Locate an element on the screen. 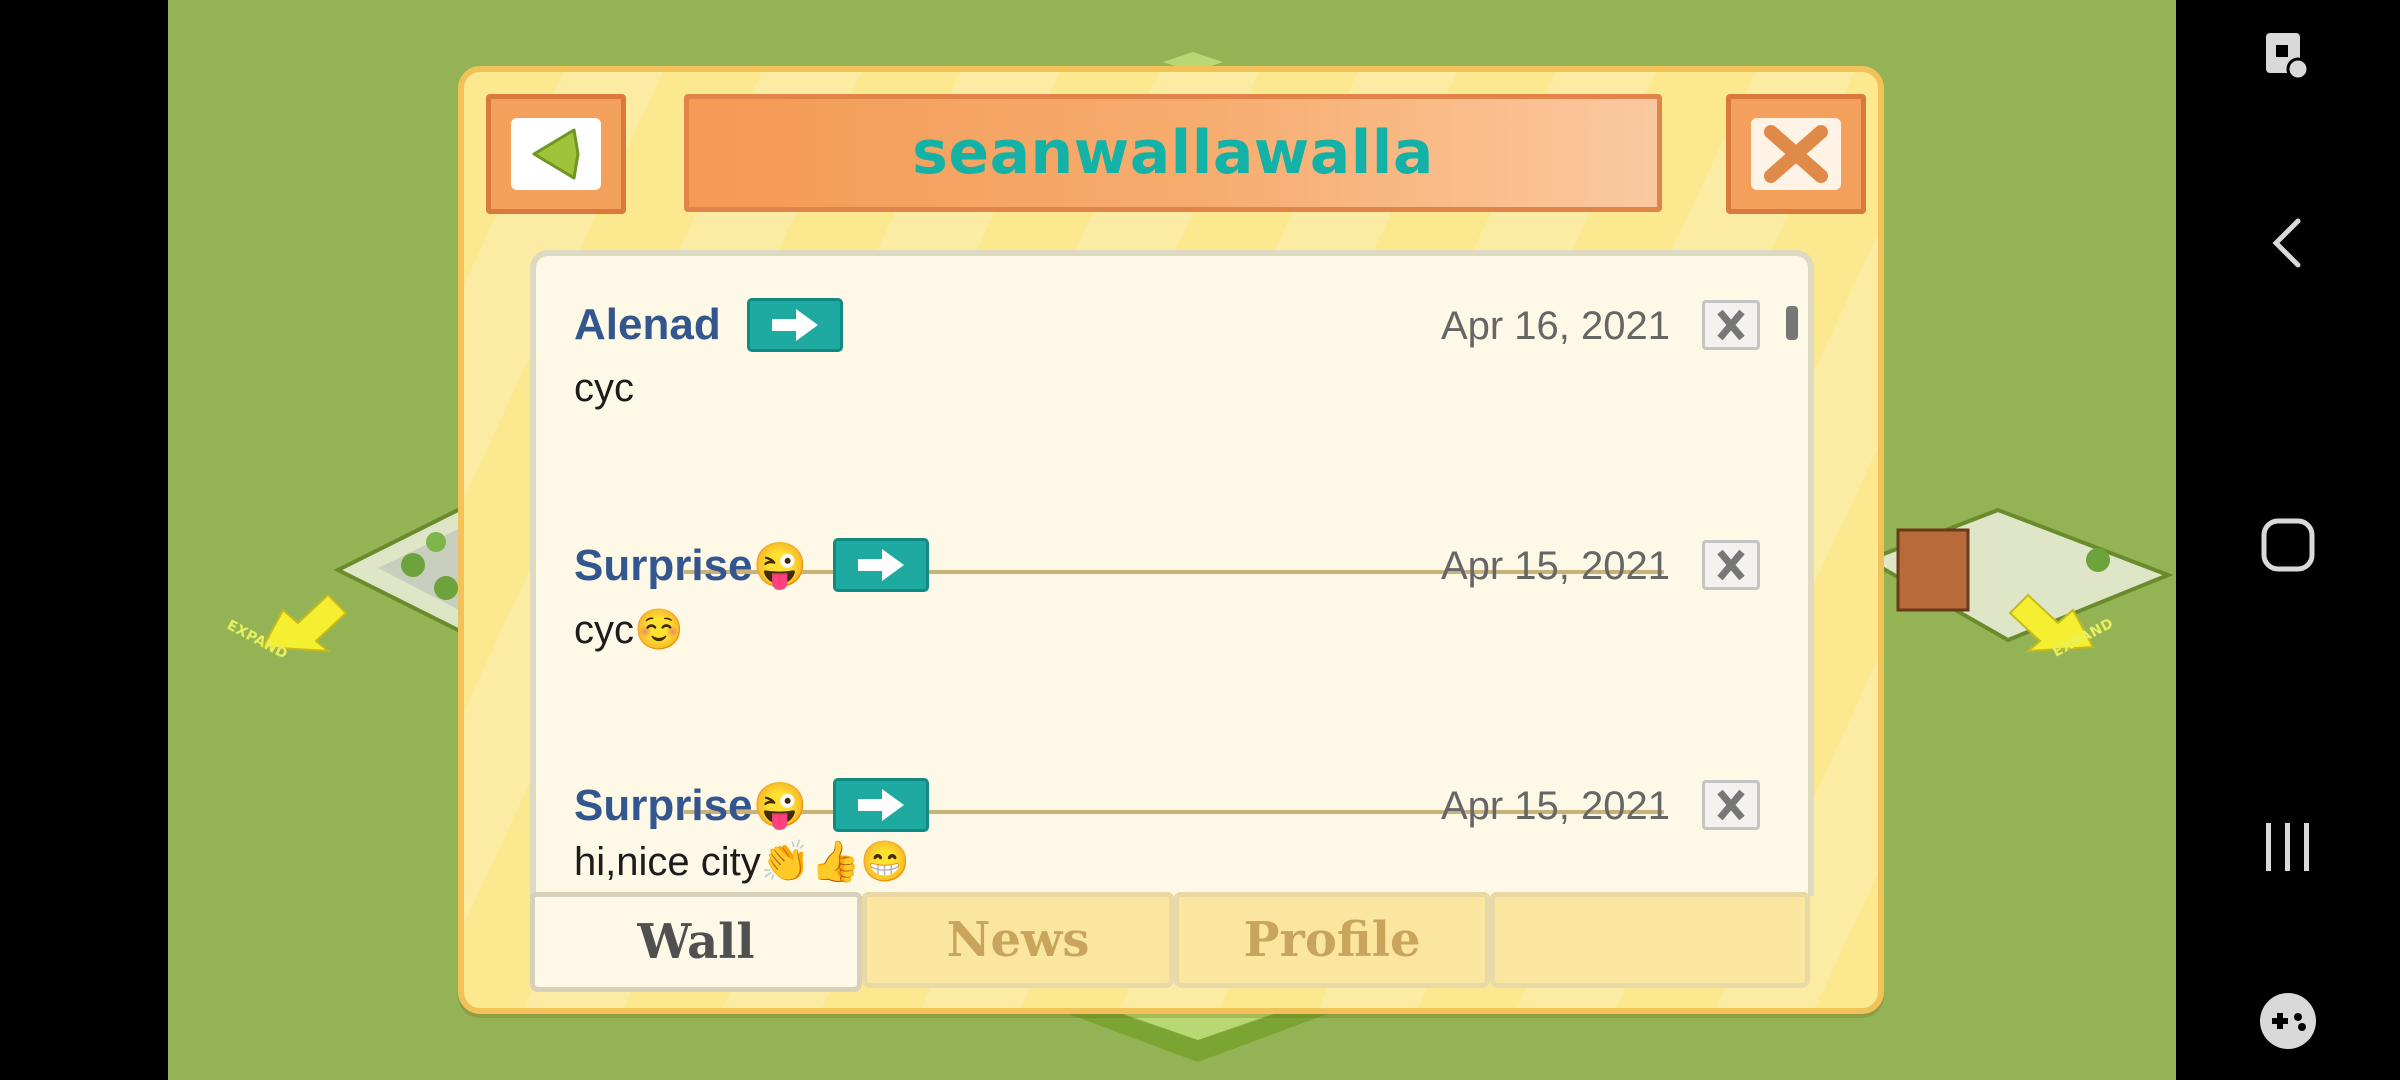 This screenshot has width=2400, height=1080. back-icon is located at coordinates (2286, 243).